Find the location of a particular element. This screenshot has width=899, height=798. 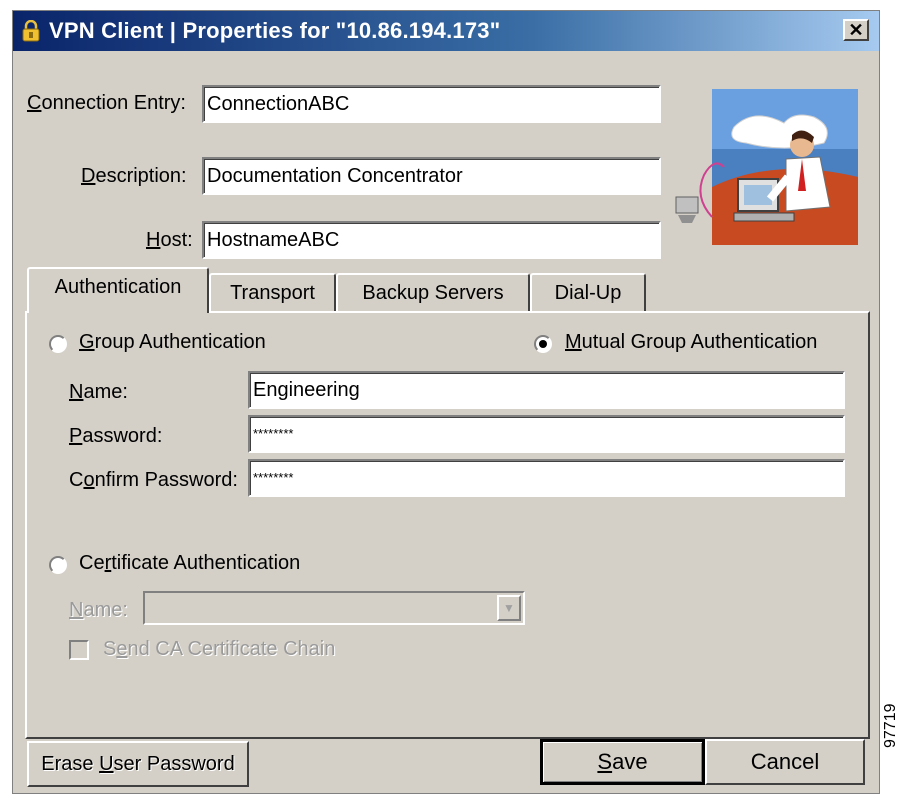

connection-entry-label: Connection Entry: is located at coordinates (106, 103).